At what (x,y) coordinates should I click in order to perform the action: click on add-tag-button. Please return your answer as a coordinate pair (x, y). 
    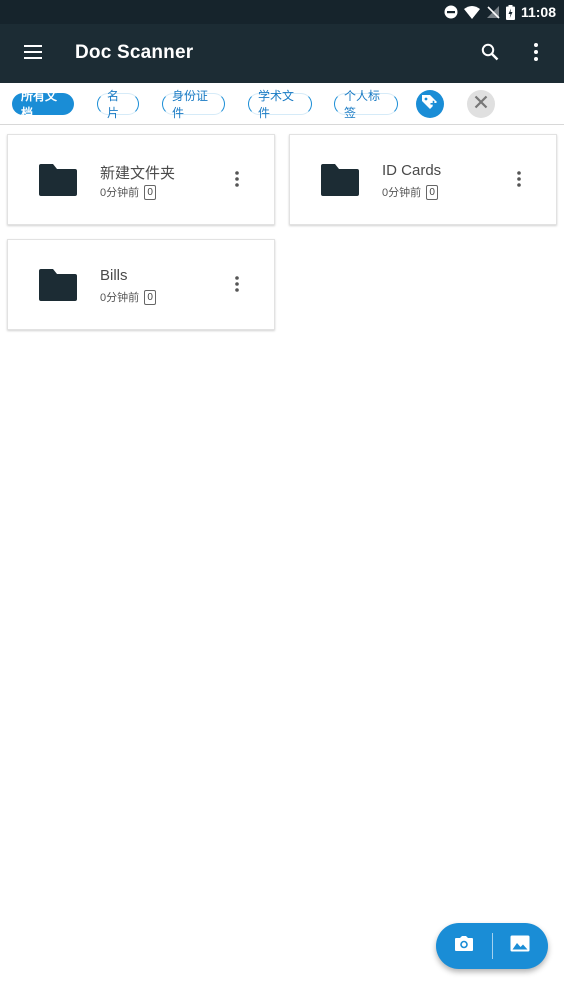
    Looking at the image, I should click on (430, 104).